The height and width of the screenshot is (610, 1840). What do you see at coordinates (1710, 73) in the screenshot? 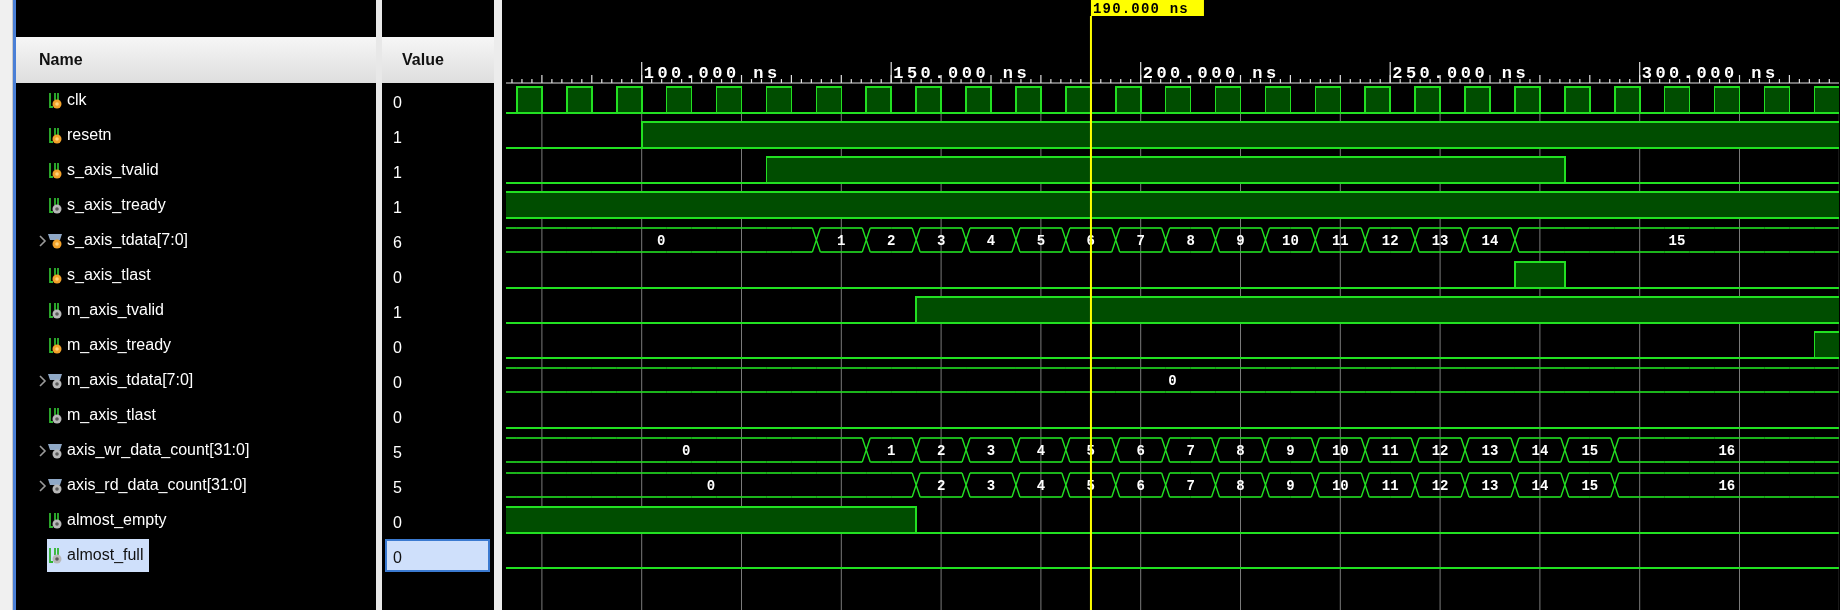
I see `time-label: 300.000 ns` at bounding box center [1710, 73].